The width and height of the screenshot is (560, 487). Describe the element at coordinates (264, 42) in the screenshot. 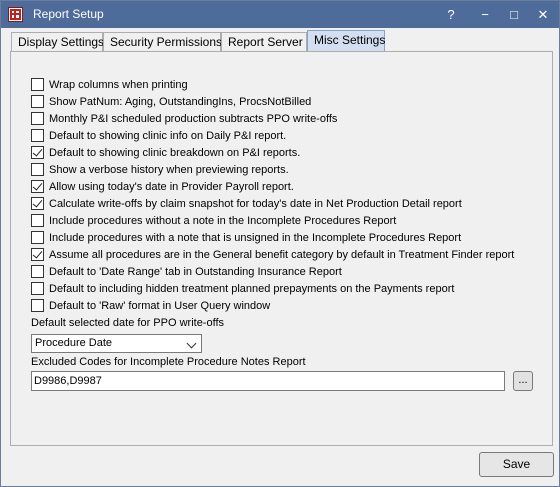

I see `tab-report-server: Report Server` at that location.